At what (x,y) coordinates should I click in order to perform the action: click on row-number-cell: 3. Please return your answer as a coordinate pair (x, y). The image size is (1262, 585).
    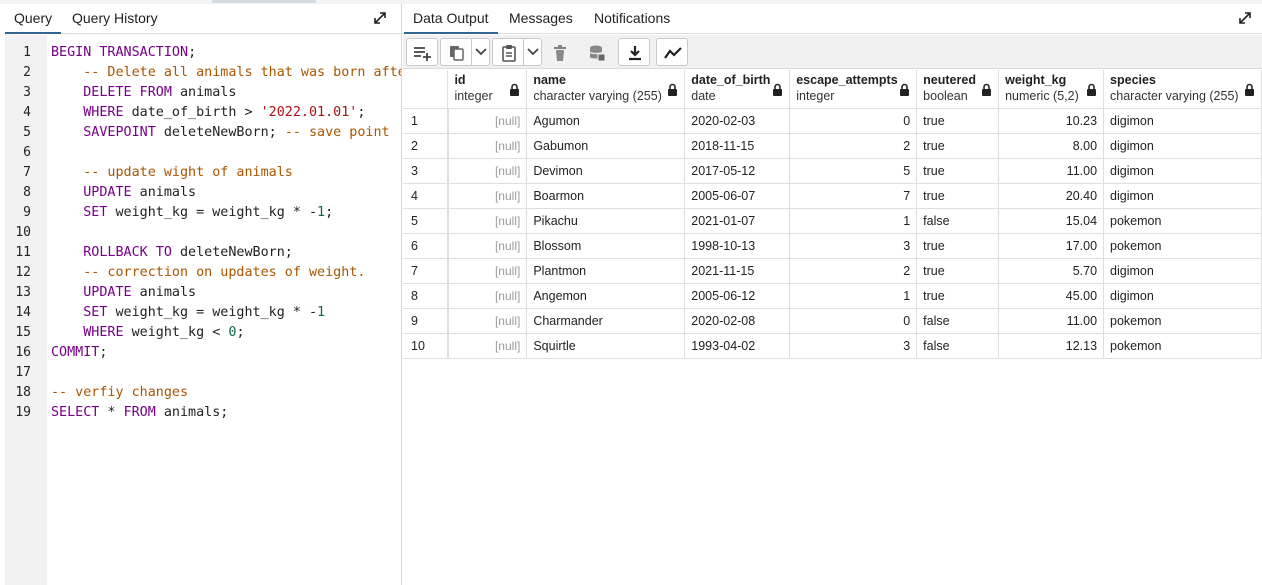
    Looking at the image, I should click on (426, 171).